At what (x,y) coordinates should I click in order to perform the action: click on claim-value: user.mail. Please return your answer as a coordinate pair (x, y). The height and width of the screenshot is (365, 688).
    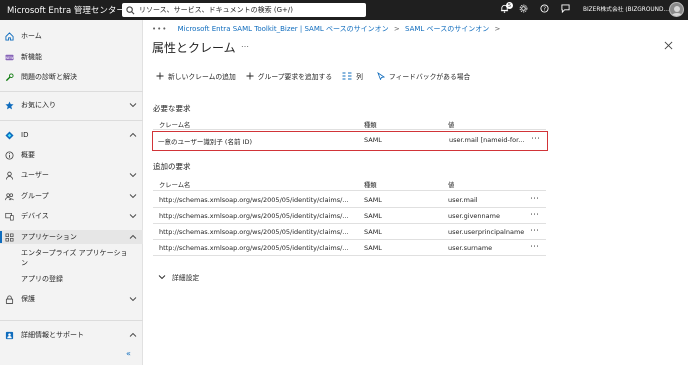
    Looking at the image, I should click on (463, 200).